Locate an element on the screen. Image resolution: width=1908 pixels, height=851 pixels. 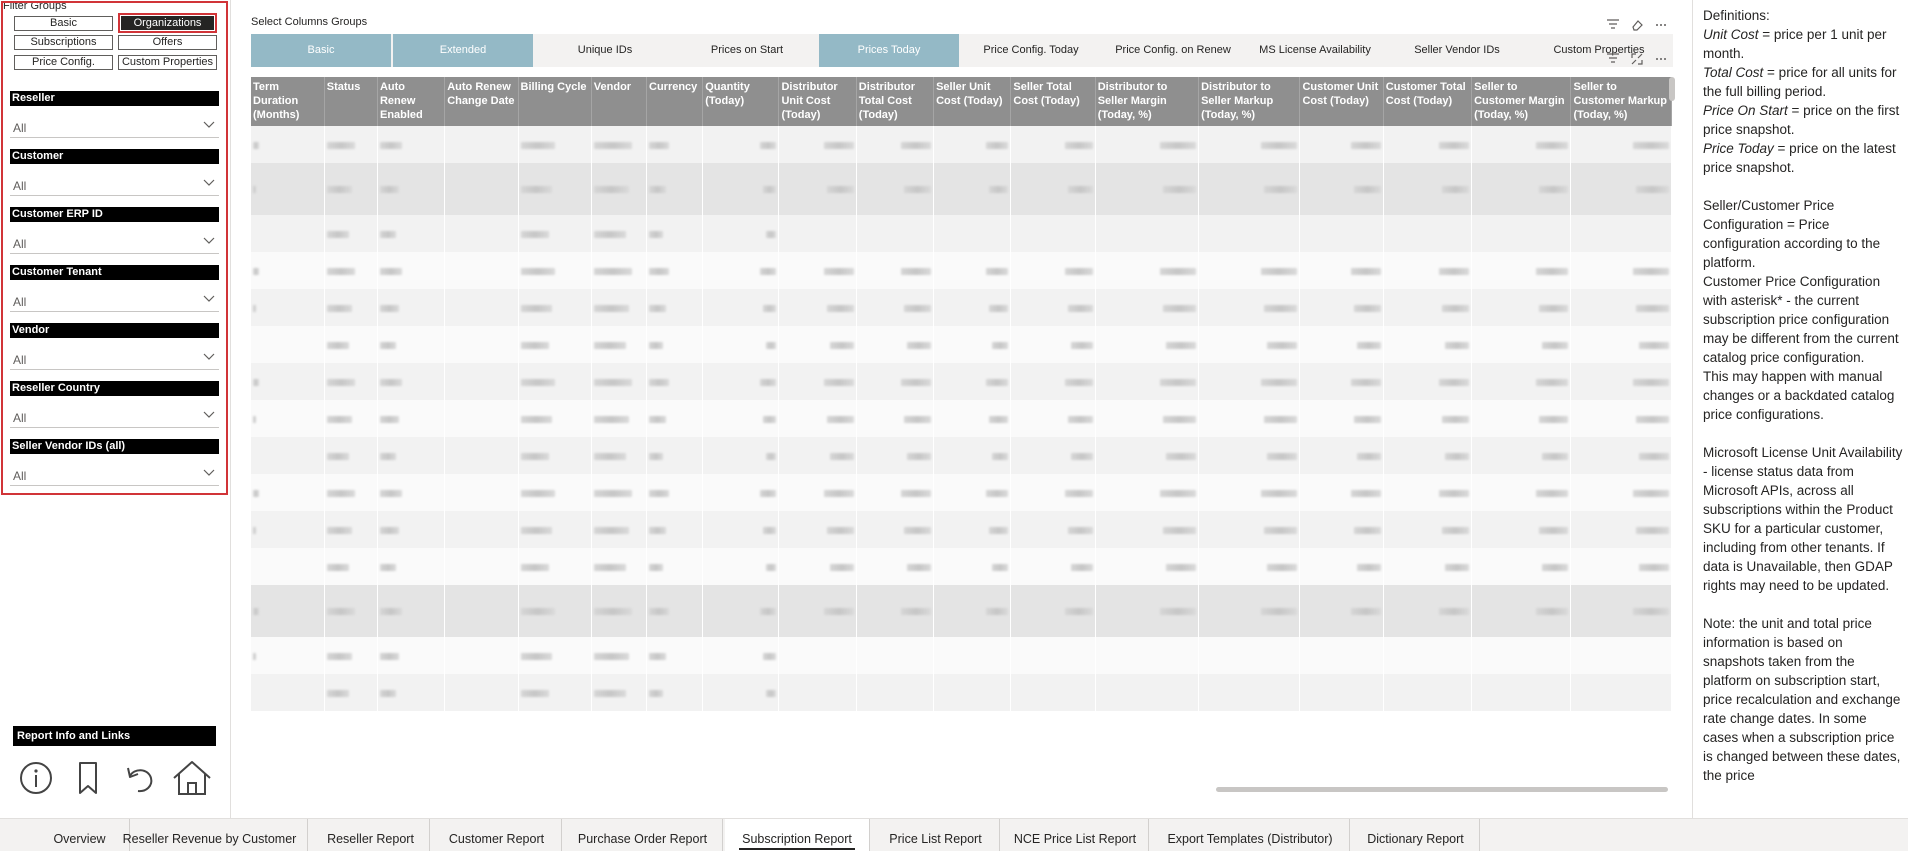
tab-prices-on-start: Prices on Start is located at coordinates (747, 50).